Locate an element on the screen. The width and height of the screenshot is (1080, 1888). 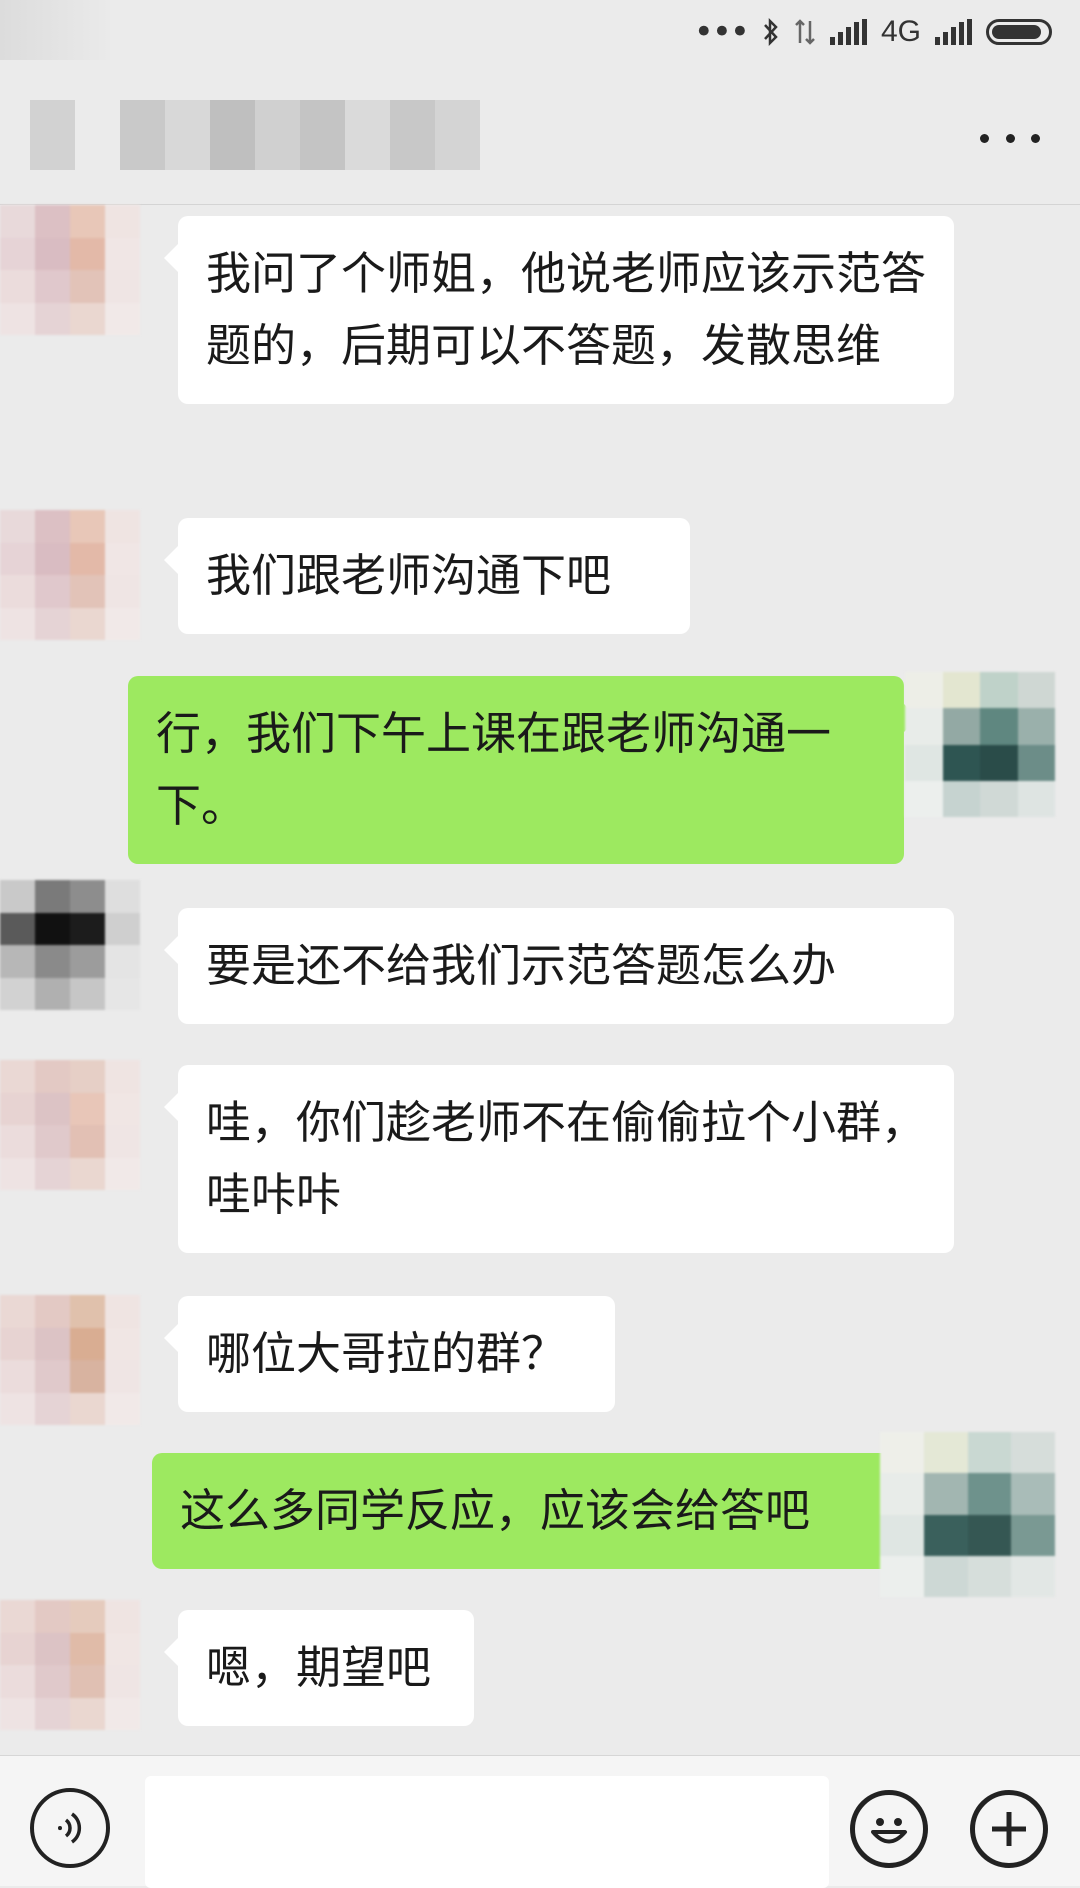
more-options-button is located at coordinates (1010, 138).